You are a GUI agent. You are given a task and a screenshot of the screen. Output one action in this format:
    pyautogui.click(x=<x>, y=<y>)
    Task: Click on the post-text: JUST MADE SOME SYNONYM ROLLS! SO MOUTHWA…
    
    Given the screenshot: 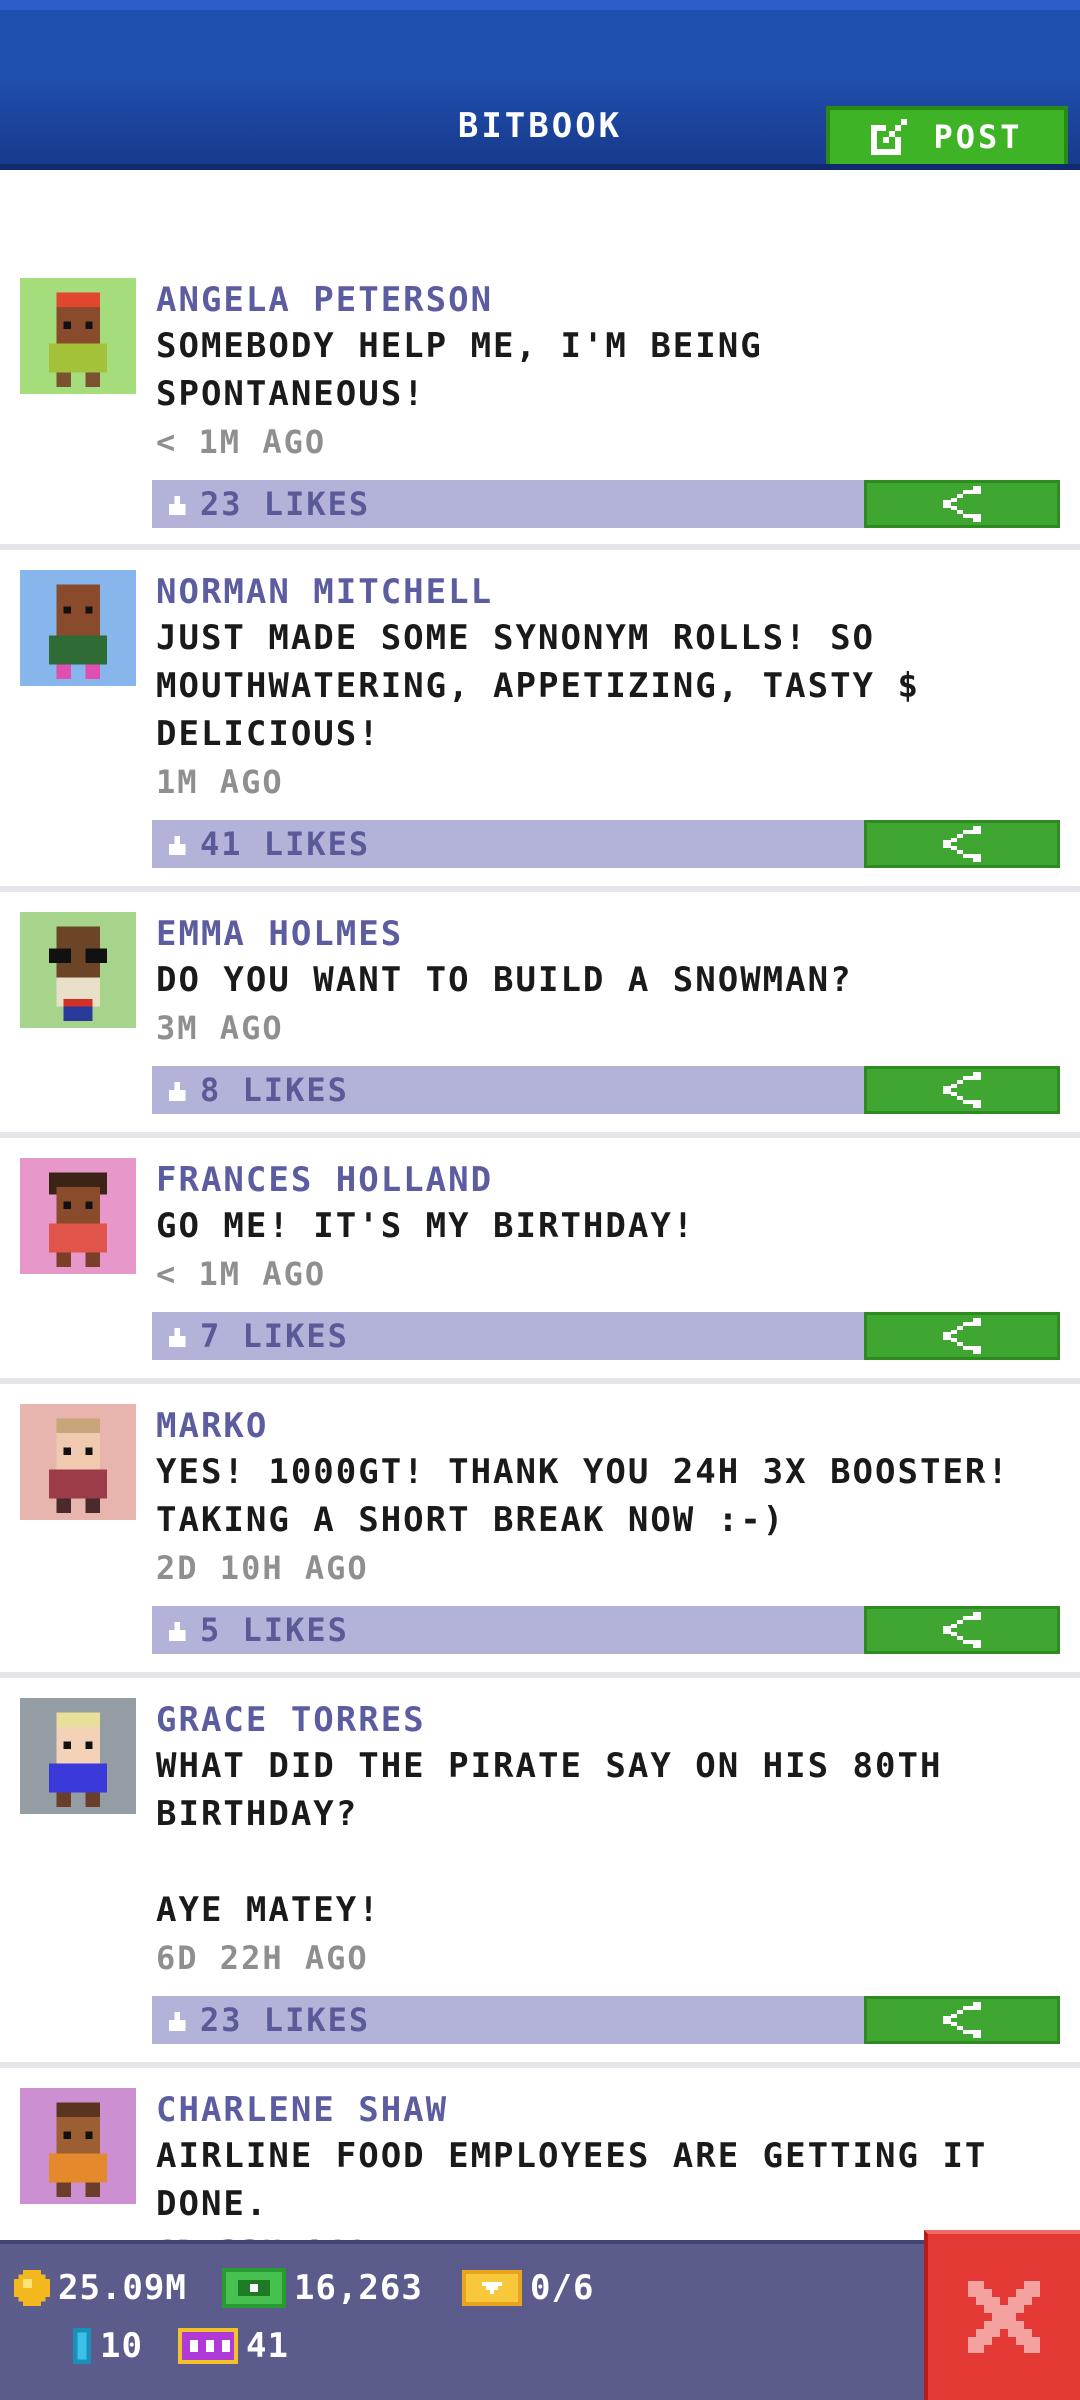 What is the action you would take?
    pyautogui.click(x=538, y=686)
    